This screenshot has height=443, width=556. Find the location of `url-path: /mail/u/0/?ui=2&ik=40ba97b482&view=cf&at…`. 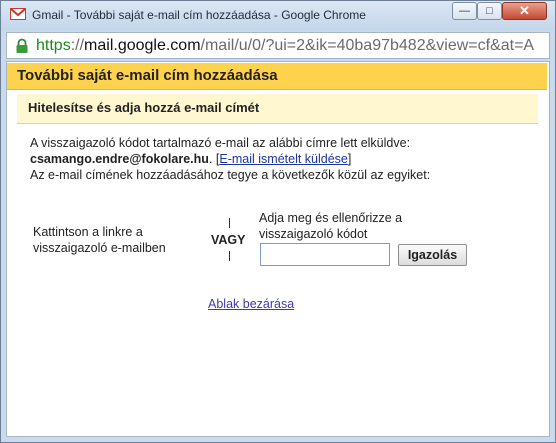

url-path: /mail/u/0/?ui=2&ik=40ba97b482&view=cf&at… is located at coordinates (367, 45).